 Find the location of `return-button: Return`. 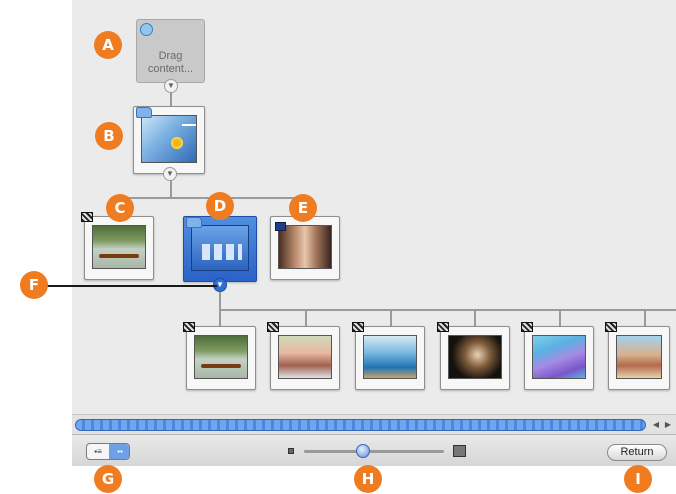

return-button: Return is located at coordinates (637, 452).